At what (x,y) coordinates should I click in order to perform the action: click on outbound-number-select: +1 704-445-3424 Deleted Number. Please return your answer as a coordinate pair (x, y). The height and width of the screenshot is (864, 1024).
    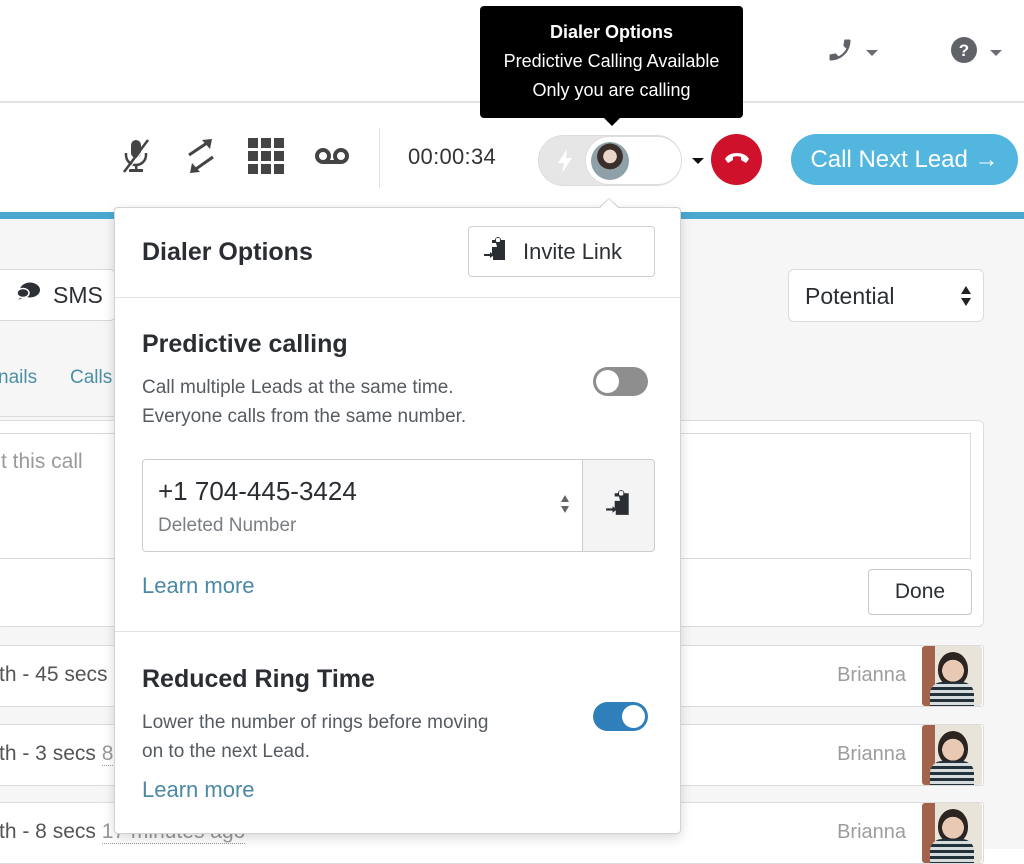
    Looking at the image, I should click on (362, 505).